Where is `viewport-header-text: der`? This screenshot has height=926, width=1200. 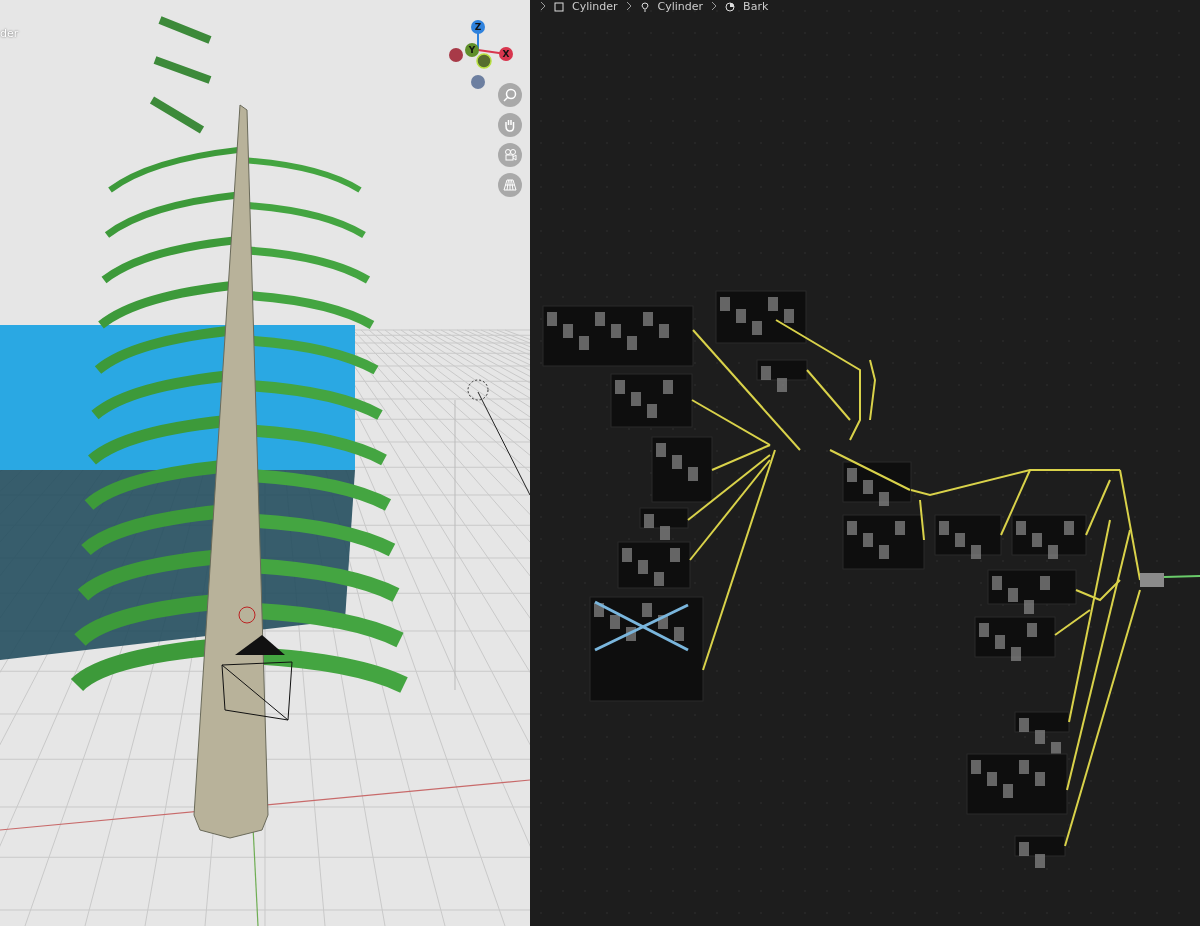
viewport-header-text: der is located at coordinates (9, 33).